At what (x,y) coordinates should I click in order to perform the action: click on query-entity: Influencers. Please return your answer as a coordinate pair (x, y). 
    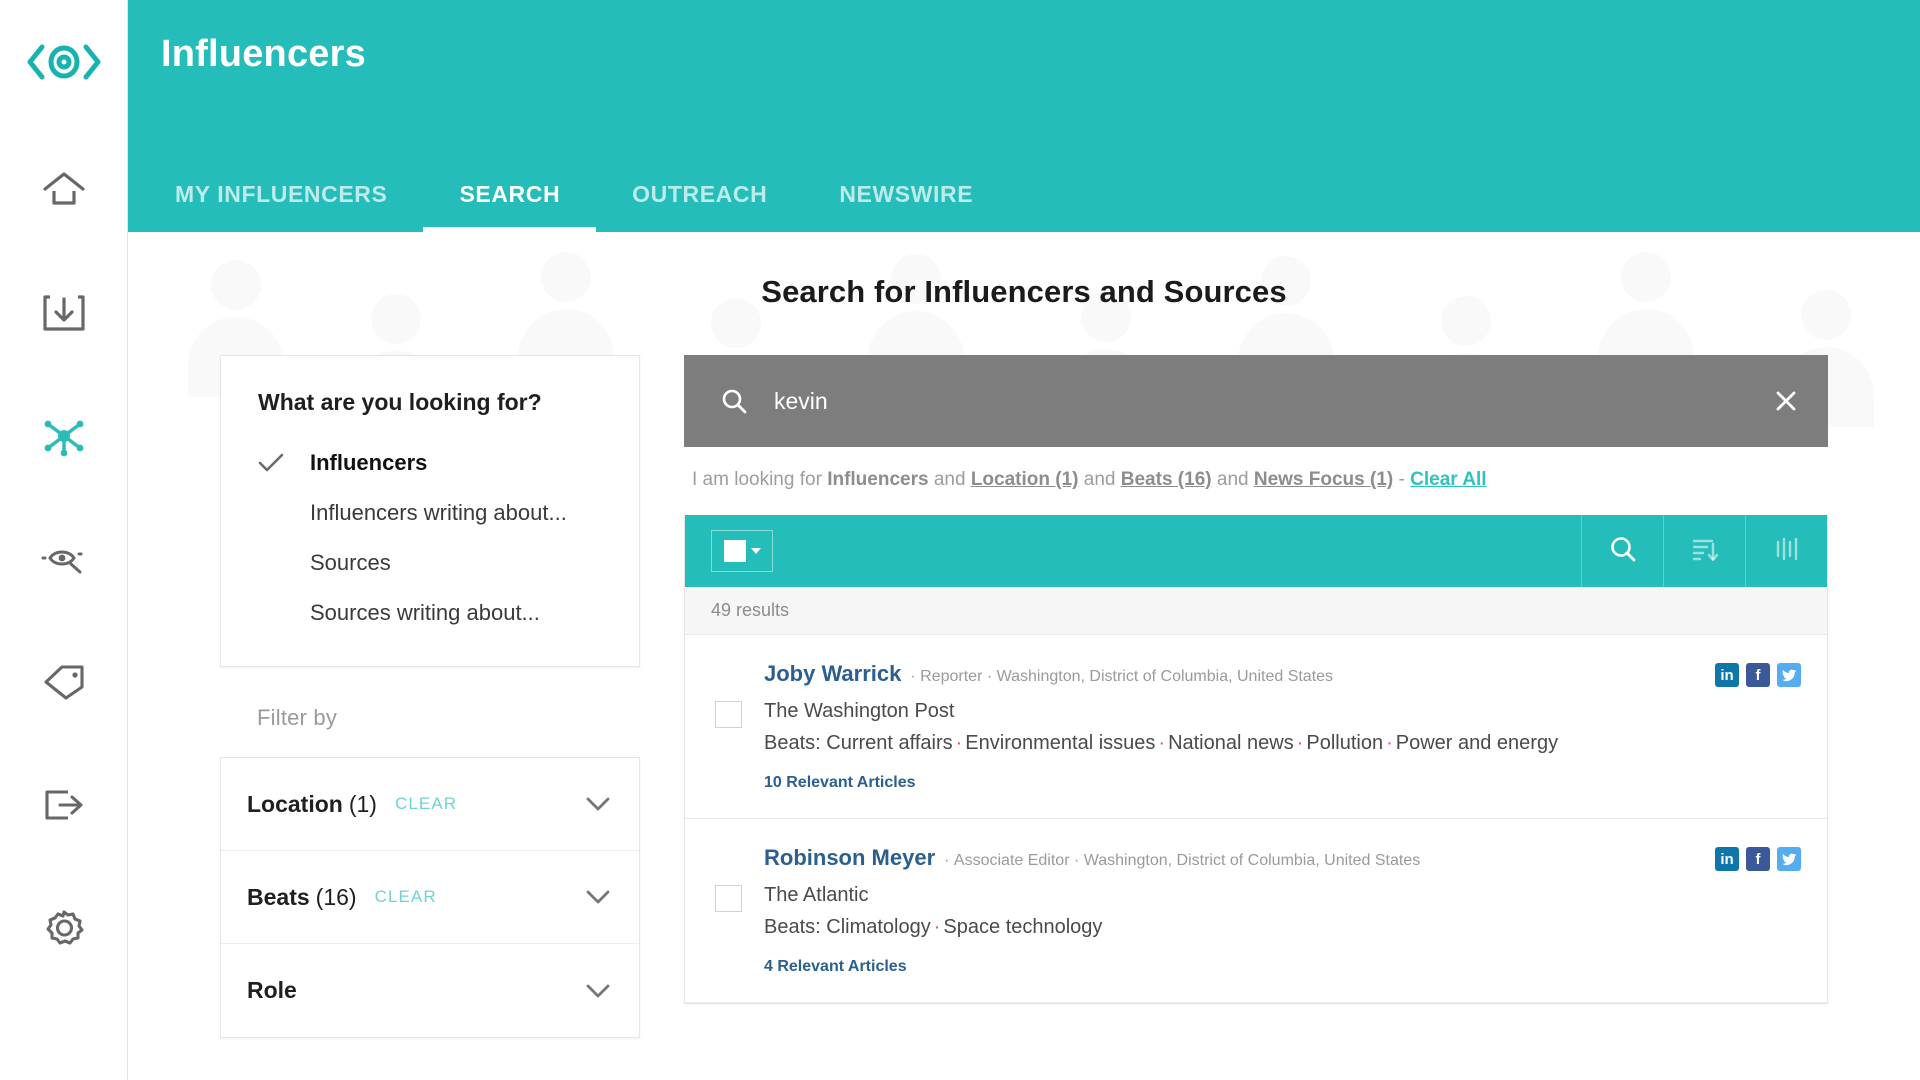
    Looking at the image, I should click on (878, 479).